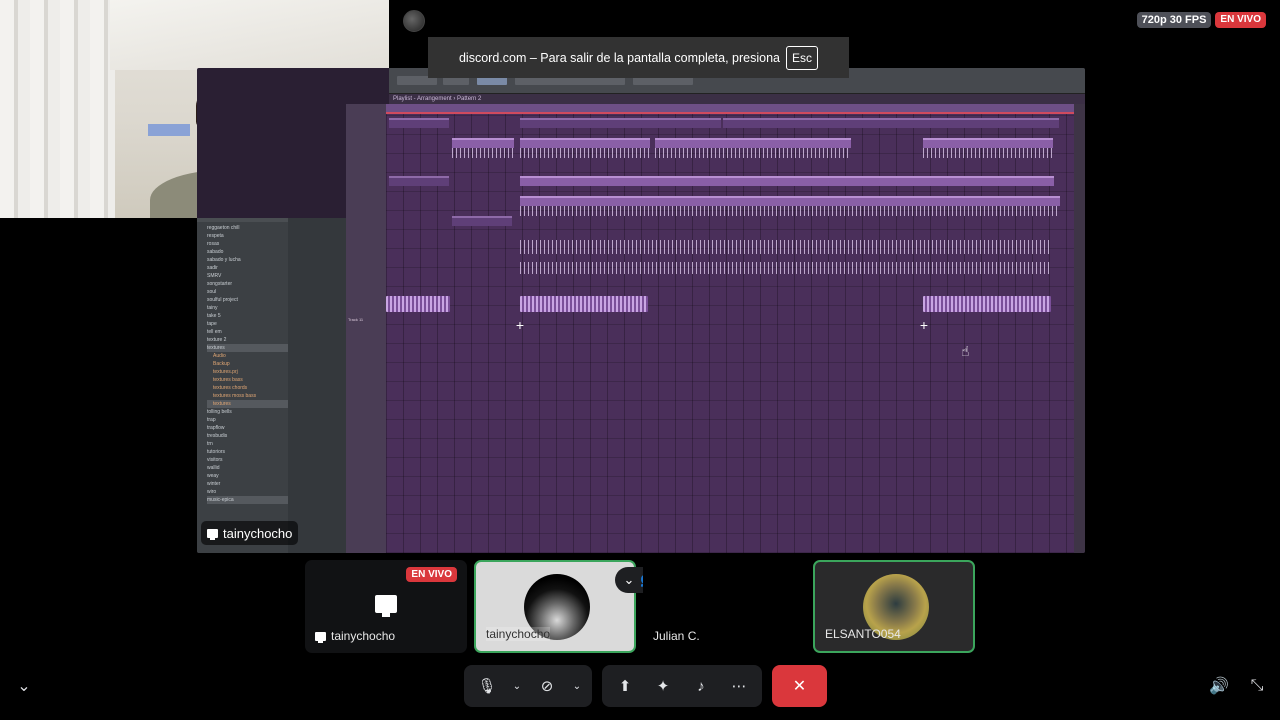 The image size is (1280, 720). I want to click on participant-tile-screen: EN VIVO tainychocho, so click(386, 606).